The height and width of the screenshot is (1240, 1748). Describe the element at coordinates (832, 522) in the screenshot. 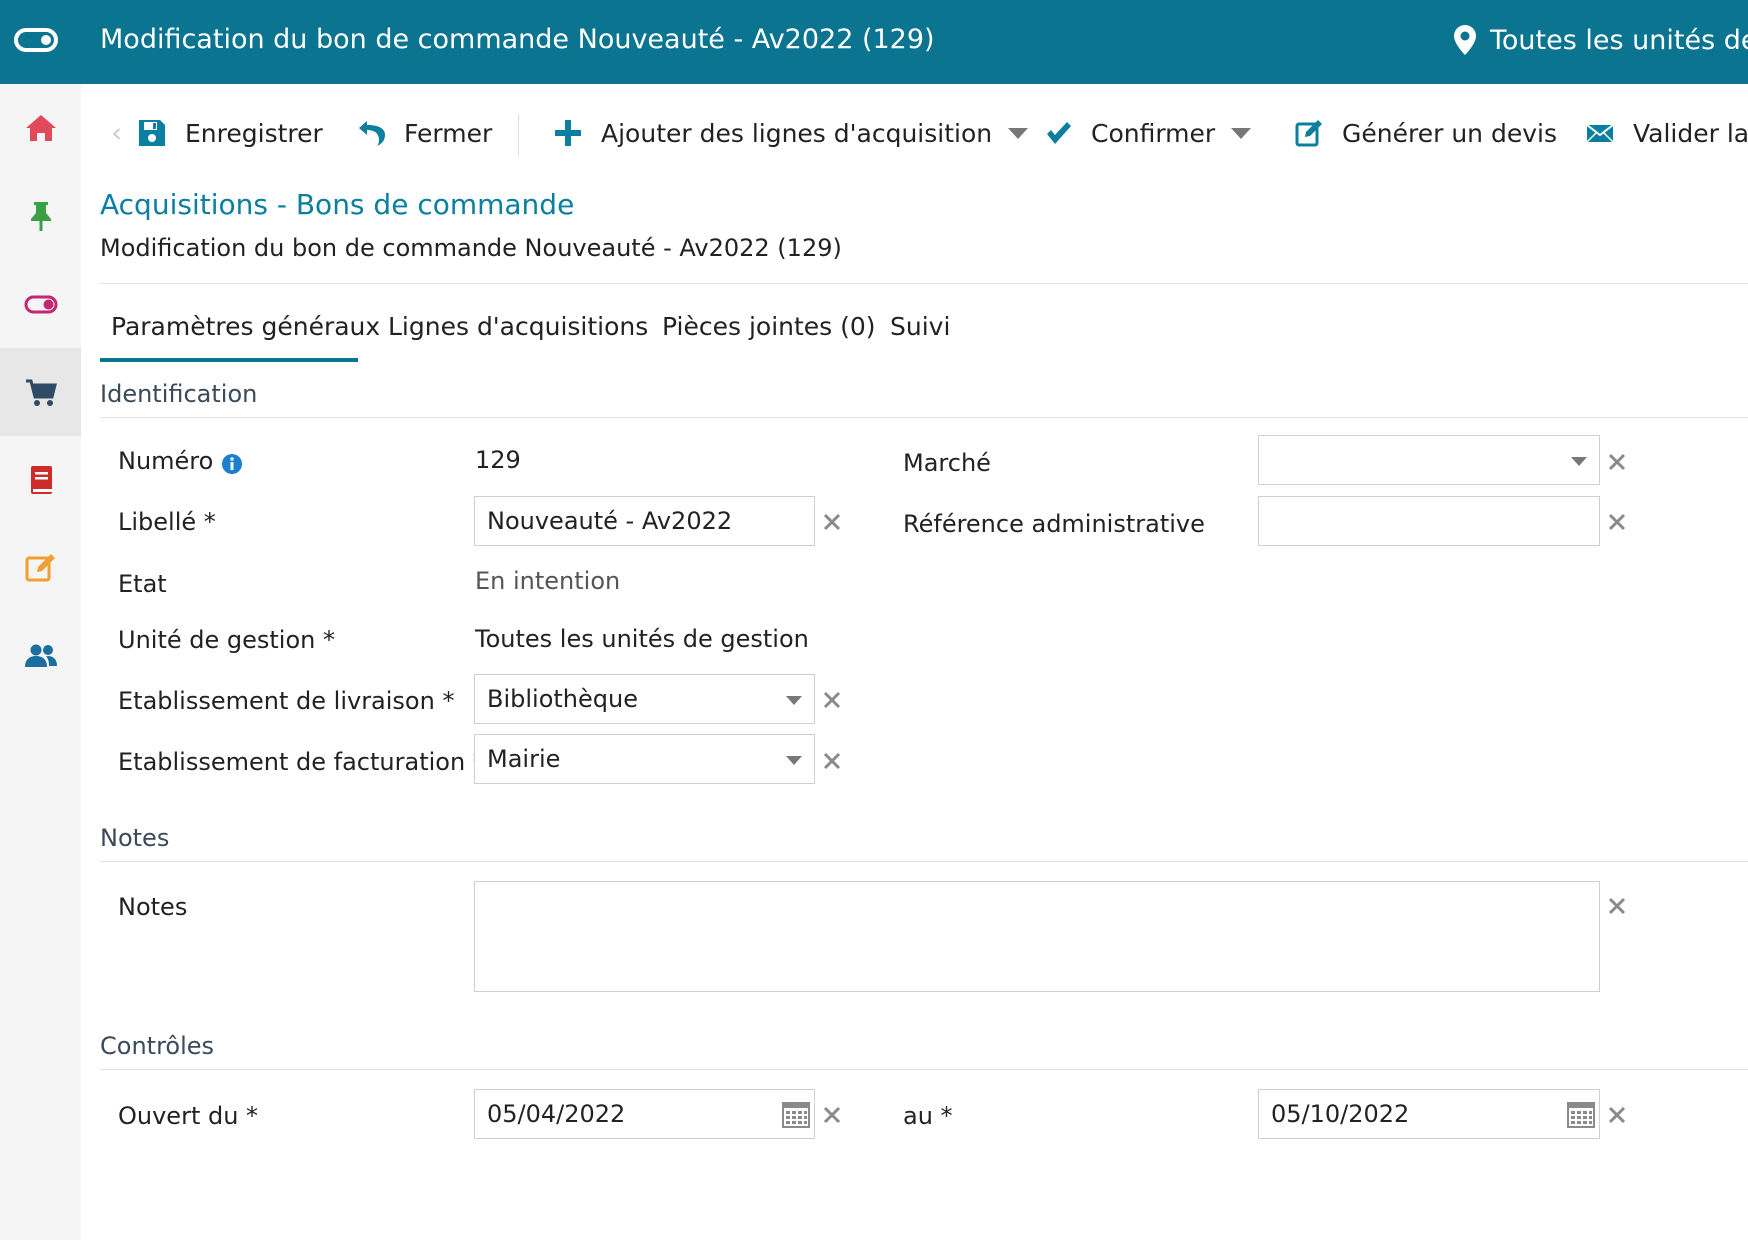

I see `clear-libelle-icon` at that location.